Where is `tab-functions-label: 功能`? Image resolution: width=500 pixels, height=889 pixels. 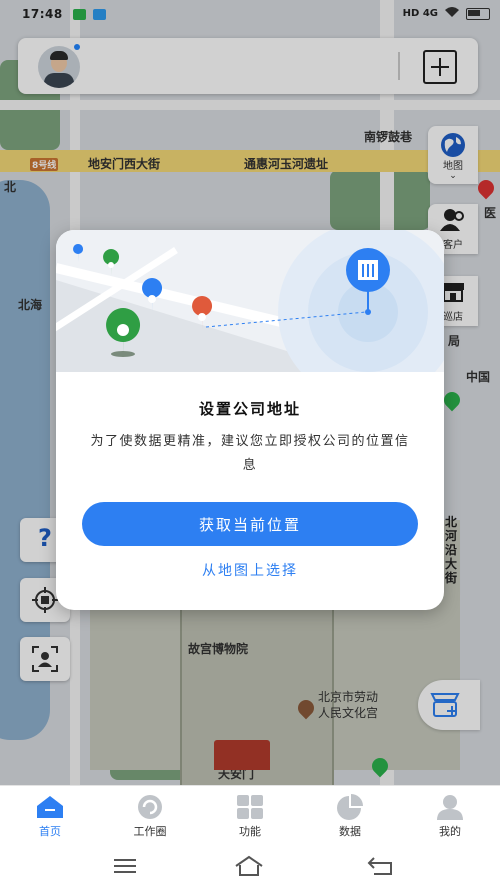
tab-functions-label: 功能 is located at coordinates (250, 831).